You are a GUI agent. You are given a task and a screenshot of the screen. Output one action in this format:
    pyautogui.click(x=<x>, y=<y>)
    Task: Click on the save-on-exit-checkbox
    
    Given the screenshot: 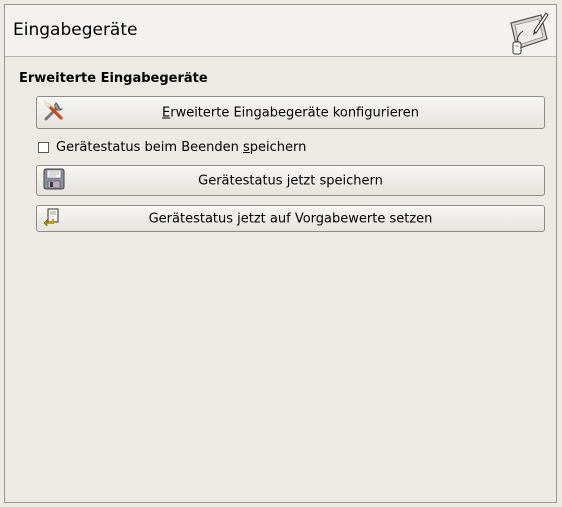 What is the action you would take?
    pyautogui.click(x=43, y=147)
    